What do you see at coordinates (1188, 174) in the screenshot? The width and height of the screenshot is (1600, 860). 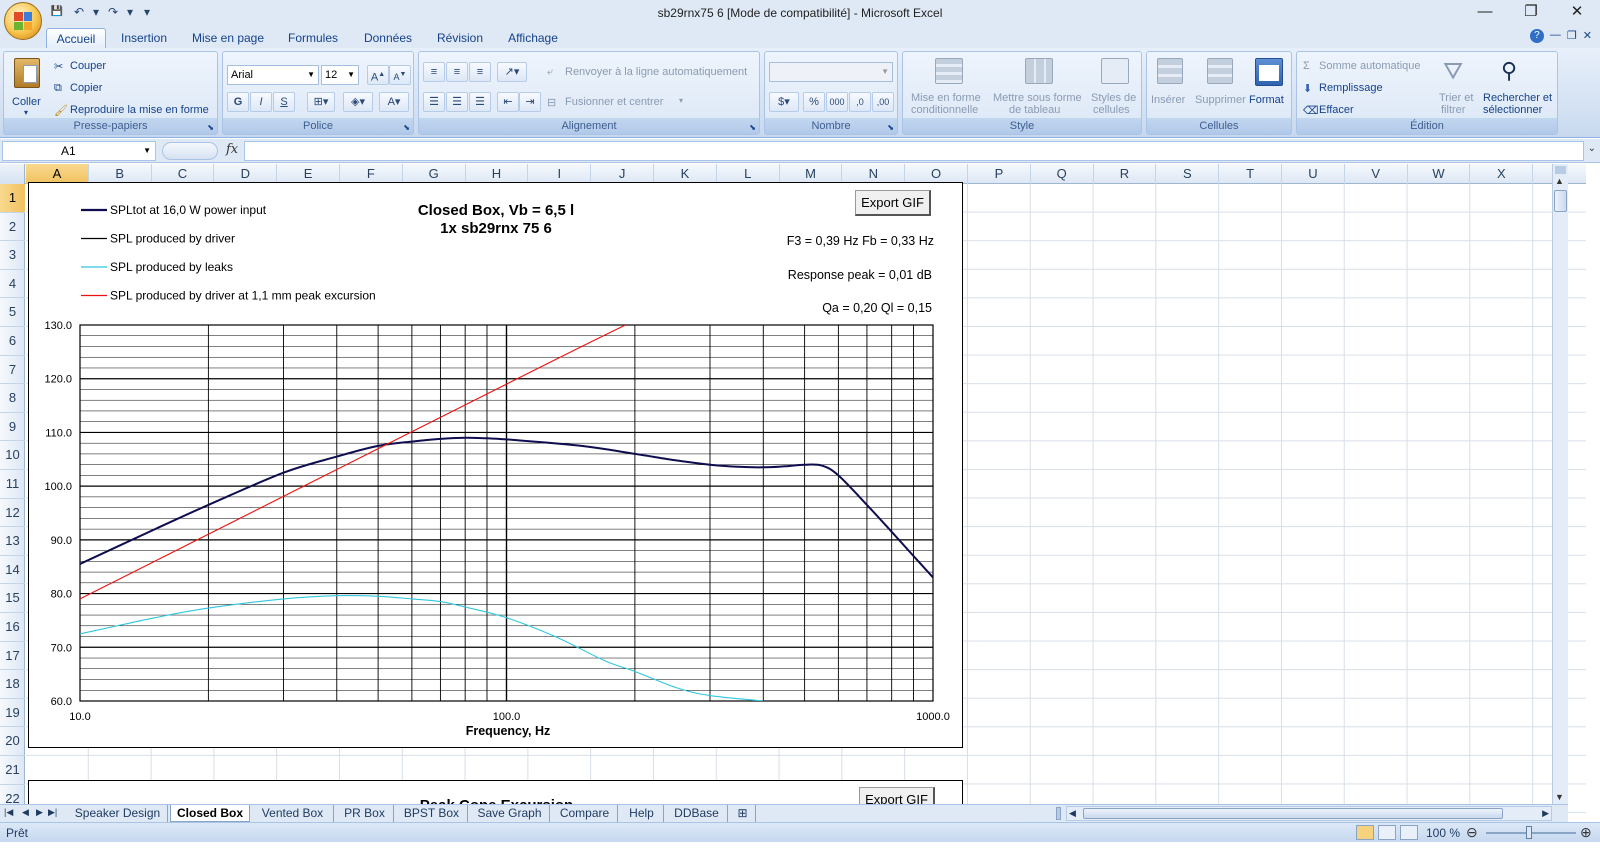 I see `column-header-s: S` at bounding box center [1188, 174].